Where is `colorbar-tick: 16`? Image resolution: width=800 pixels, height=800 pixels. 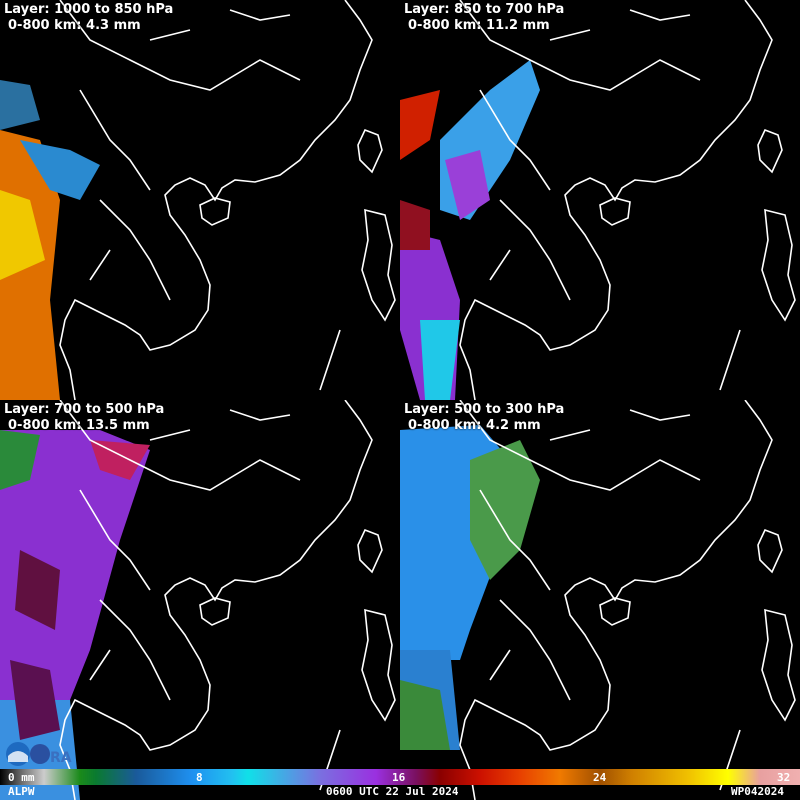
colorbar-tick: 16 is located at coordinates (399, 777).